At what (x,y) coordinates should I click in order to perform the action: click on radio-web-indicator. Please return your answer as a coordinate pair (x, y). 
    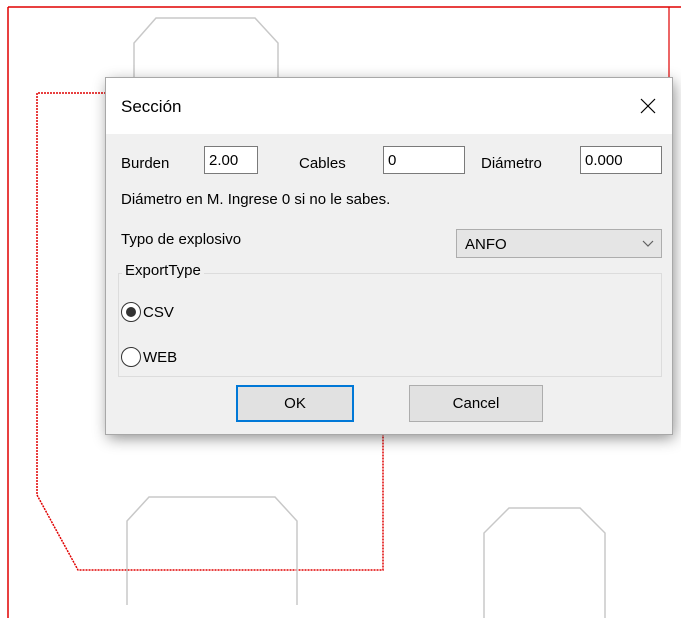
    Looking at the image, I should click on (131, 357).